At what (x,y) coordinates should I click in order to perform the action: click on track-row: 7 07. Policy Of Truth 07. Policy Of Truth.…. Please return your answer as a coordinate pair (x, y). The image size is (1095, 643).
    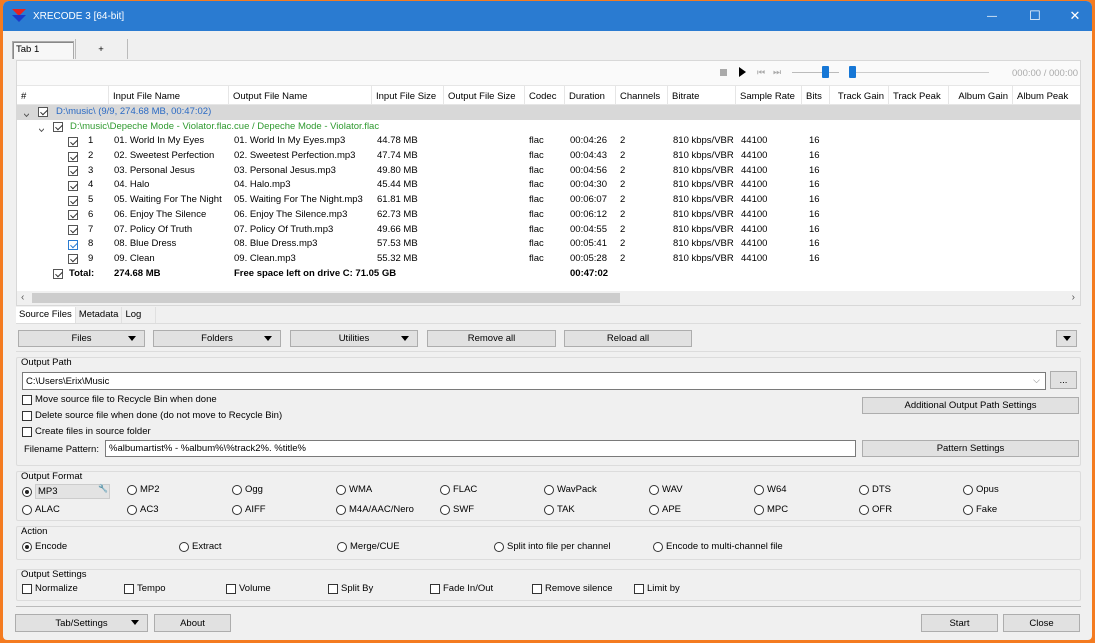
    Looking at the image, I should click on (548, 230).